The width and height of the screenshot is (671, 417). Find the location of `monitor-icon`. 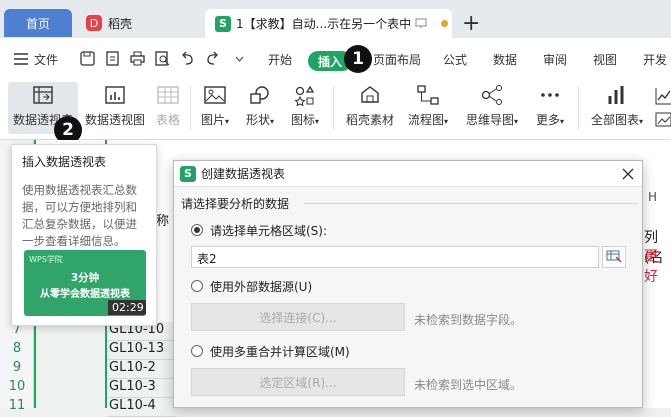

monitor-icon is located at coordinates (421, 23).